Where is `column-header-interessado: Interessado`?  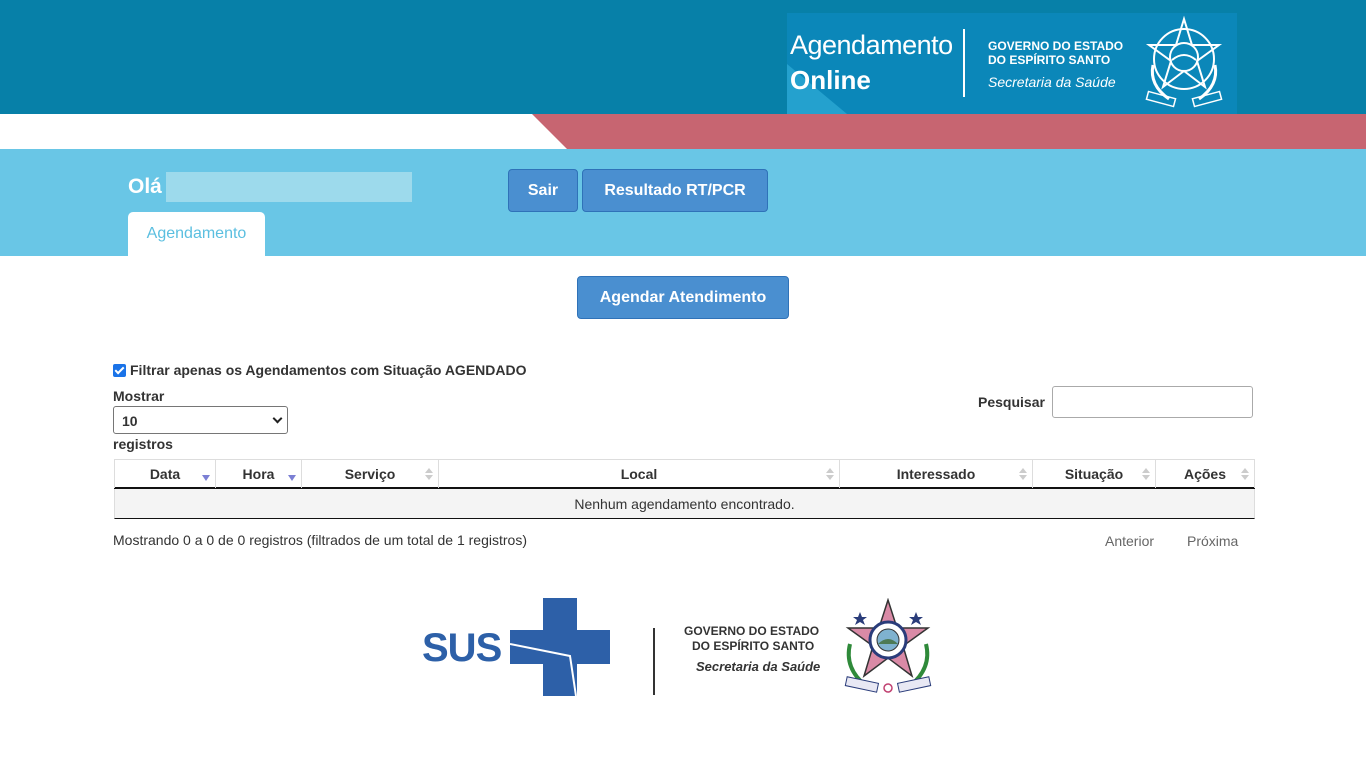 column-header-interessado: Interessado is located at coordinates (935, 474).